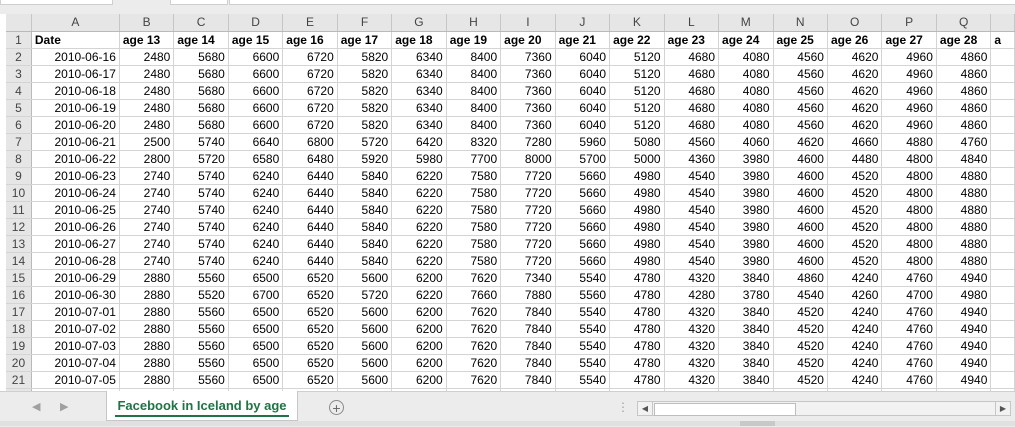  Describe the element at coordinates (147, 295) in the screenshot. I see `value-cell: 2880` at that location.